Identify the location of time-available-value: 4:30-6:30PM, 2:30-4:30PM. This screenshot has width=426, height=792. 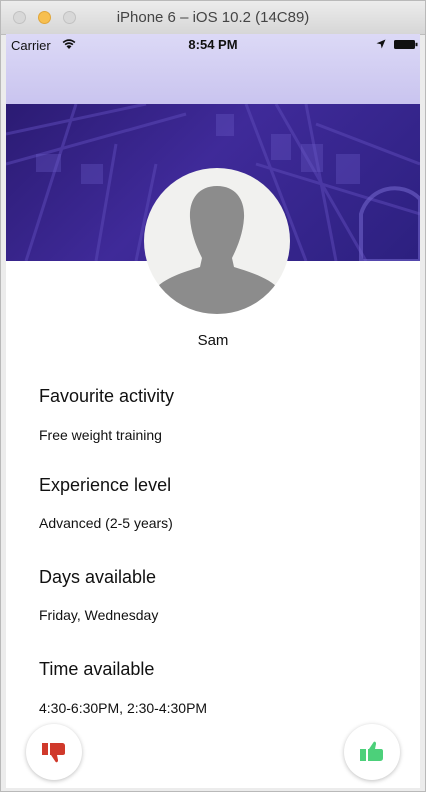
(123, 708).